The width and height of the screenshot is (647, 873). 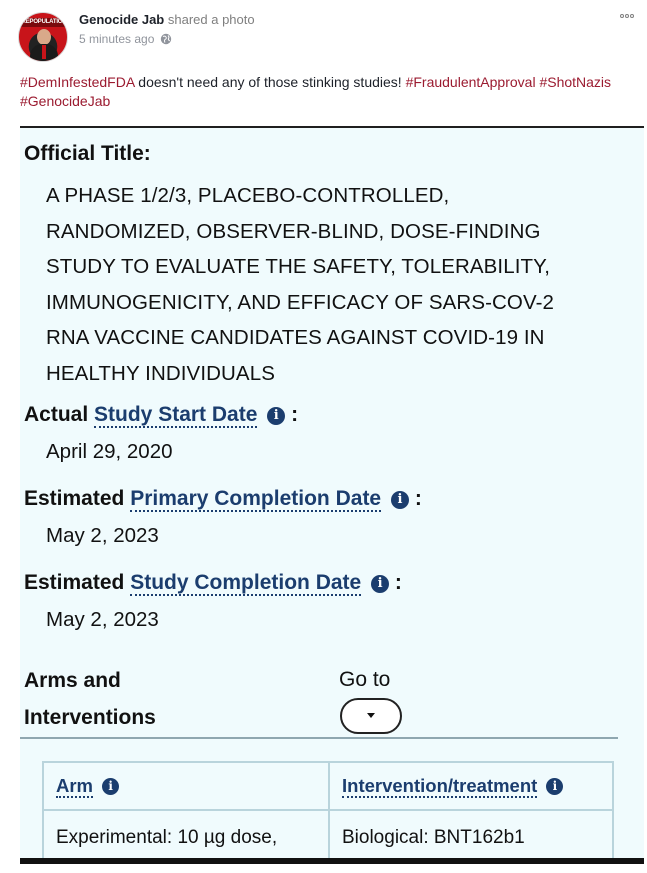 I want to click on official-title-label: Official Title:, so click(x=87, y=153).